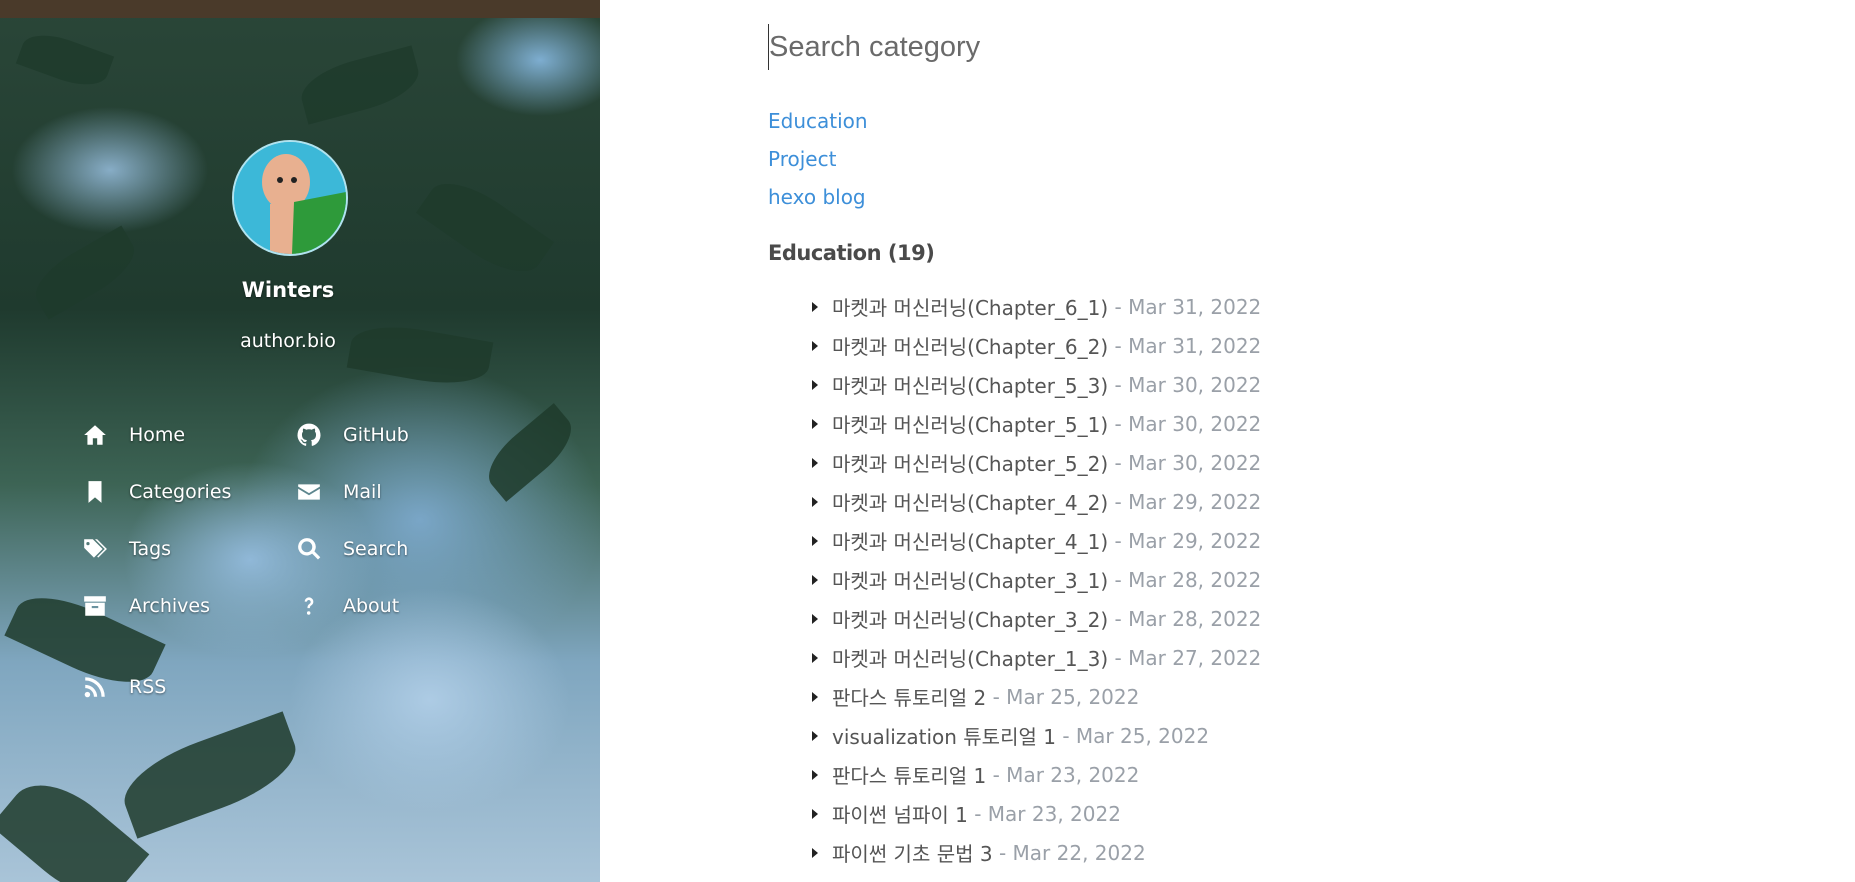 The image size is (1855, 882). Describe the element at coordinates (125, 549) in the screenshot. I see `nav-tags: Tags` at that location.